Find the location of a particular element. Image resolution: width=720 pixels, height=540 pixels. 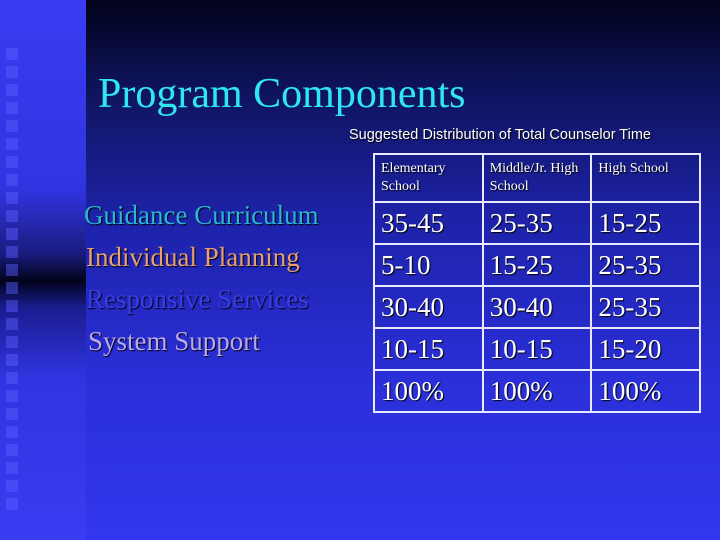

table-row: 100% 100% 100% is located at coordinates (537, 391).